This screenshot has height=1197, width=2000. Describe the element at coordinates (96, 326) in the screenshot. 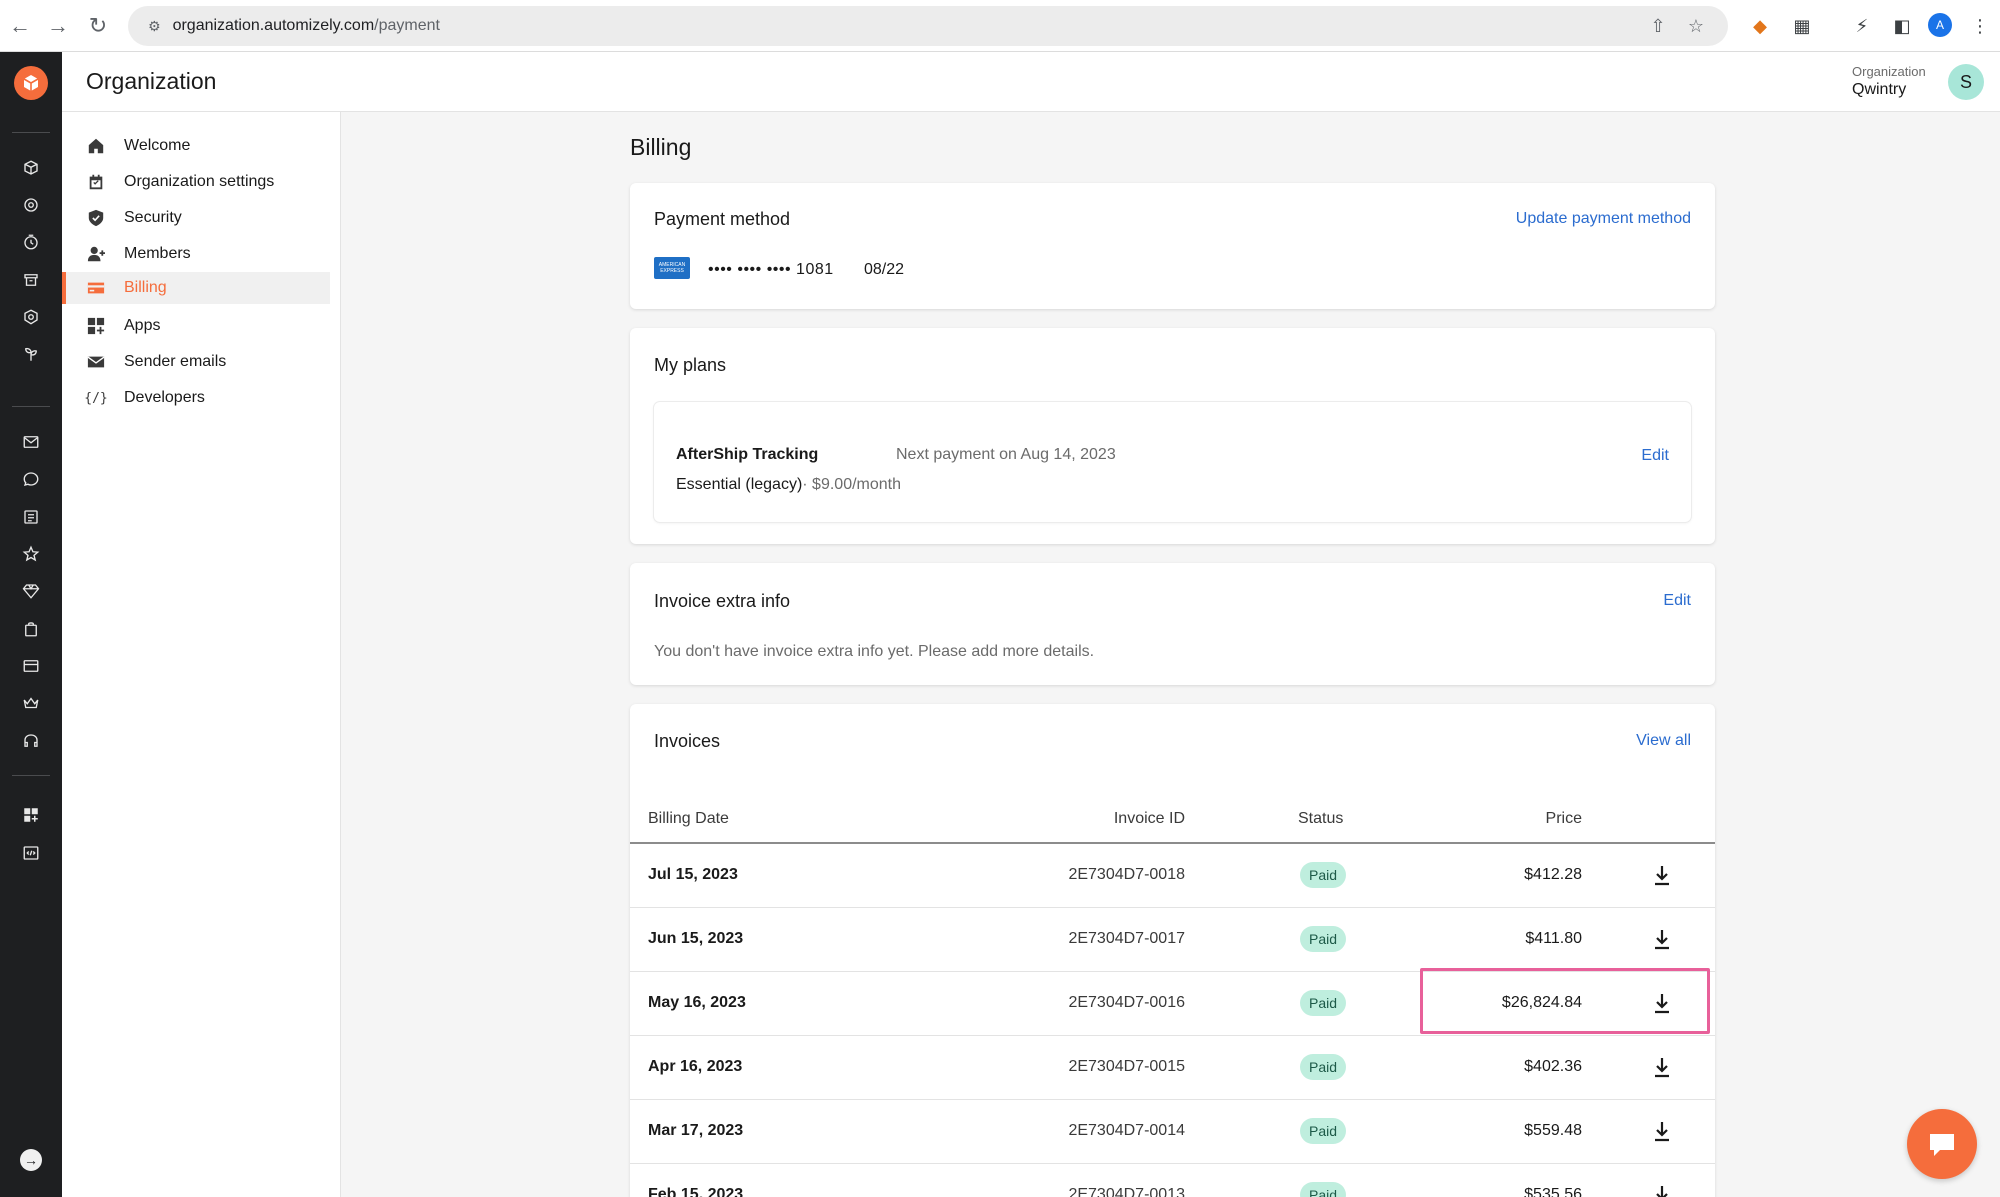

I see `apps-icon` at that location.